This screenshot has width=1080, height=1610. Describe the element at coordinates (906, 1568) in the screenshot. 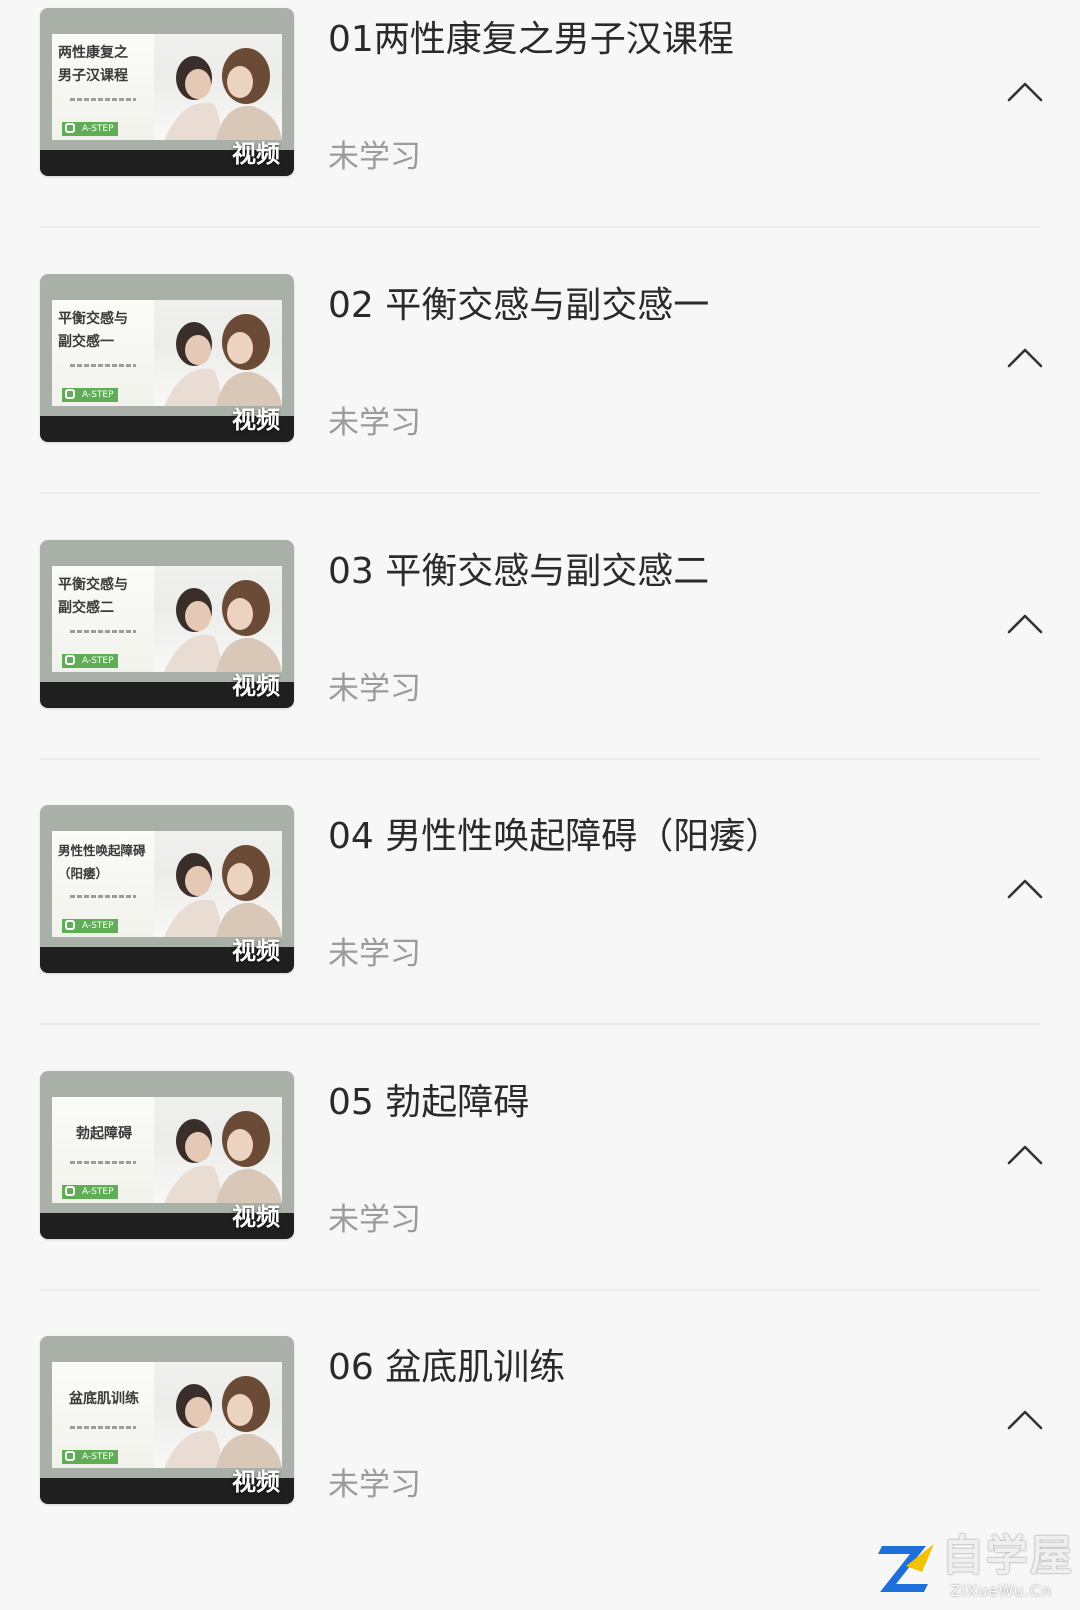

I see `zixuewu-logo-icon` at that location.